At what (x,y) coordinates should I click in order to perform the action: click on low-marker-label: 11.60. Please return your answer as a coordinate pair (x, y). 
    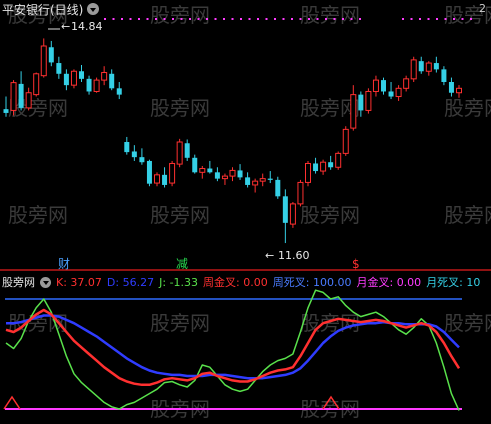
    Looking at the image, I should click on (294, 255).